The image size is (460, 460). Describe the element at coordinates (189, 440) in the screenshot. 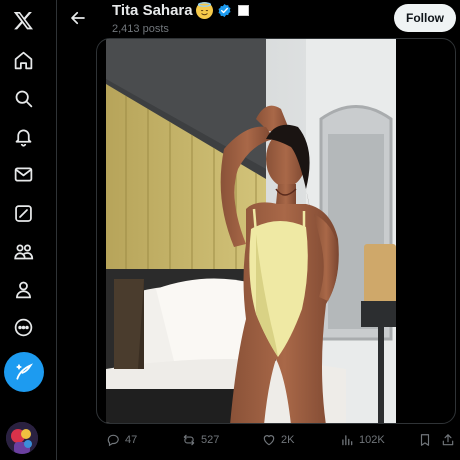

I see `repost-icon` at that location.